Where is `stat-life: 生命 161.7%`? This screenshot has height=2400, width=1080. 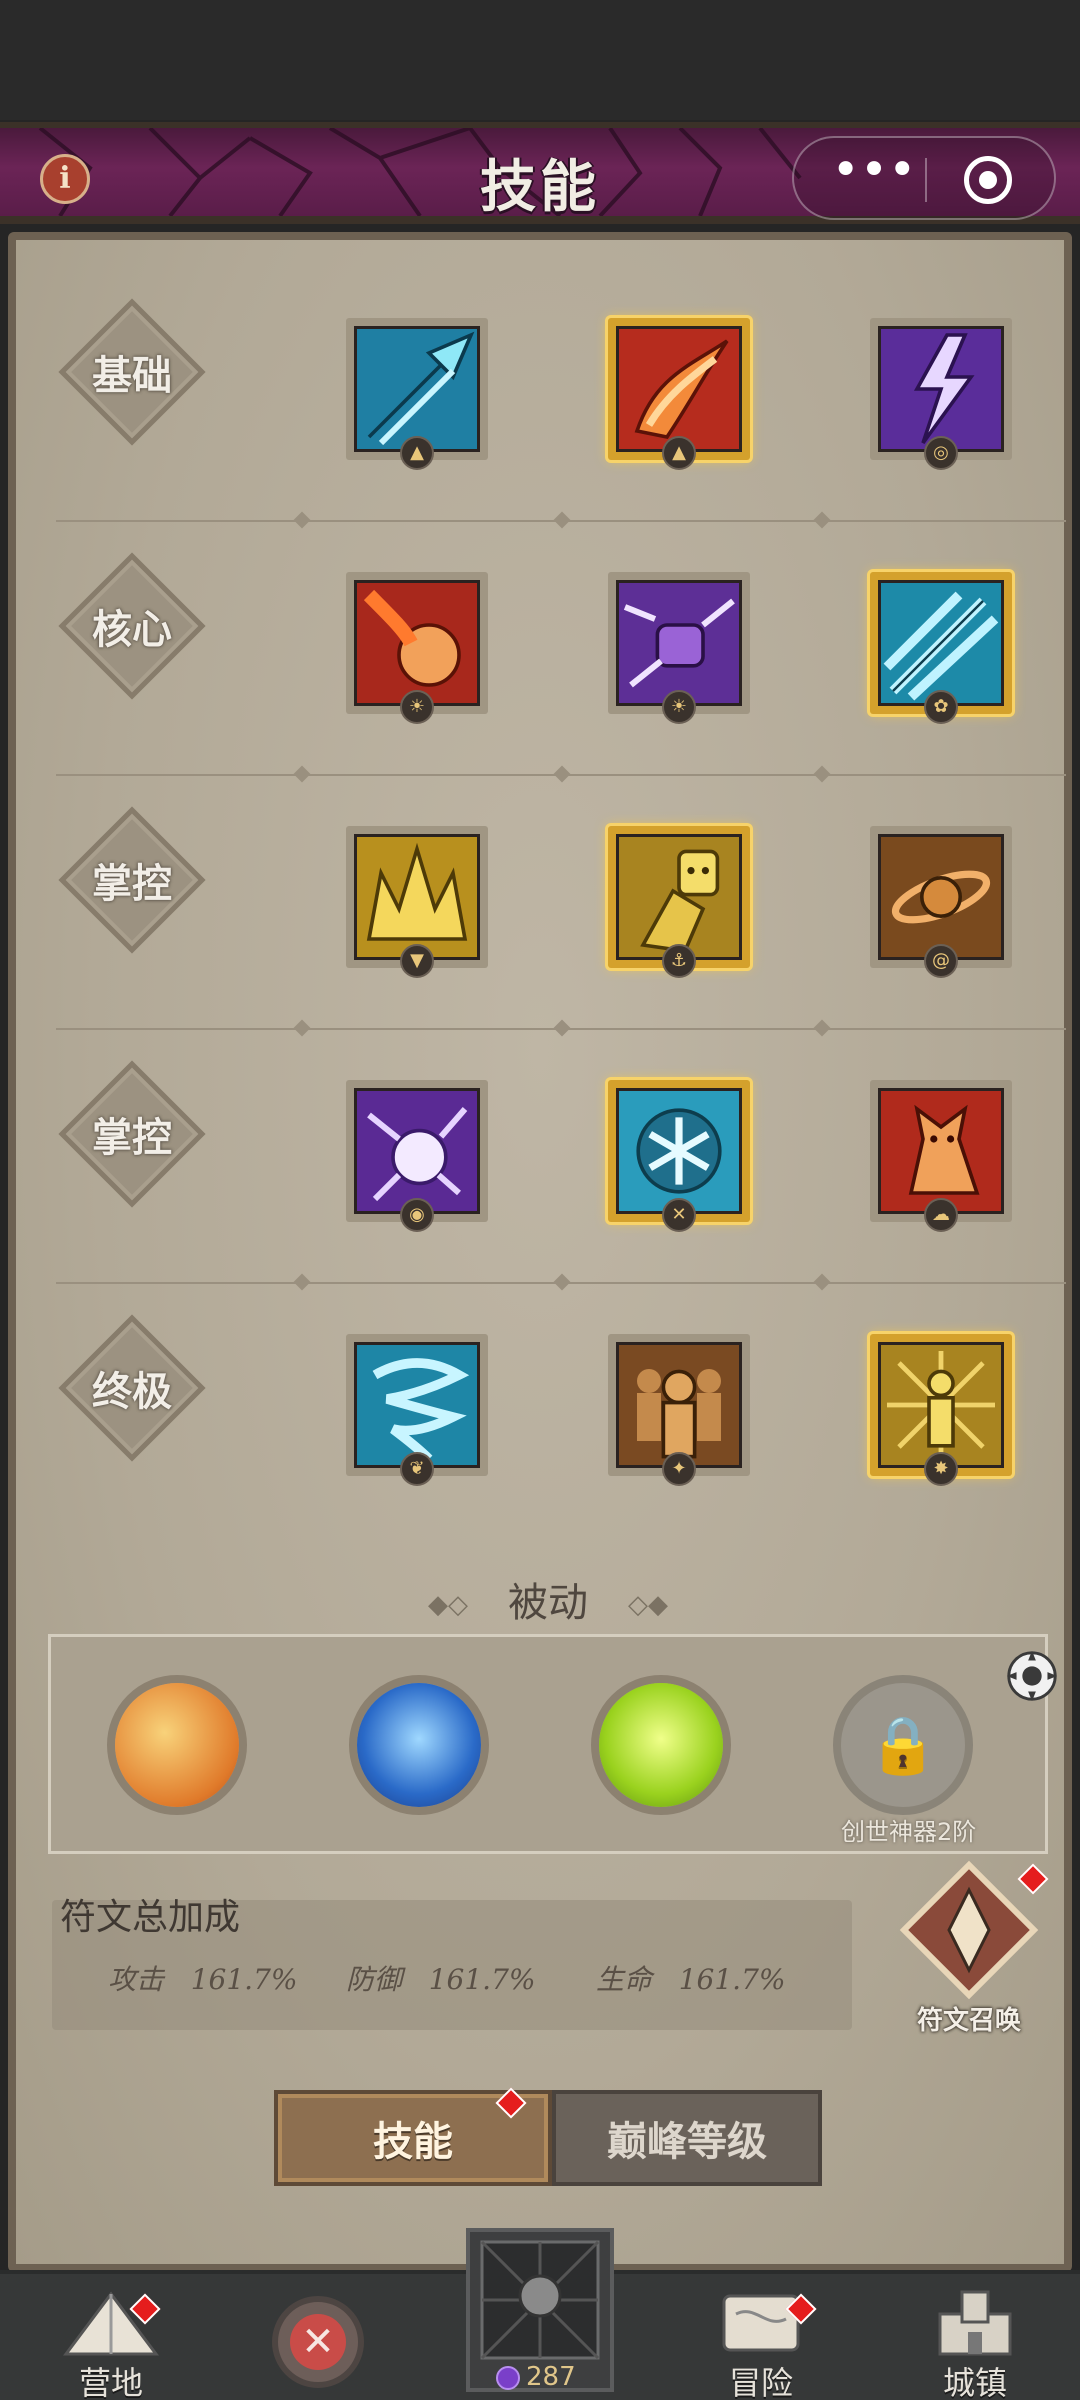 stat-life: 生命 161.7% is located at coordinates (690, 1978).